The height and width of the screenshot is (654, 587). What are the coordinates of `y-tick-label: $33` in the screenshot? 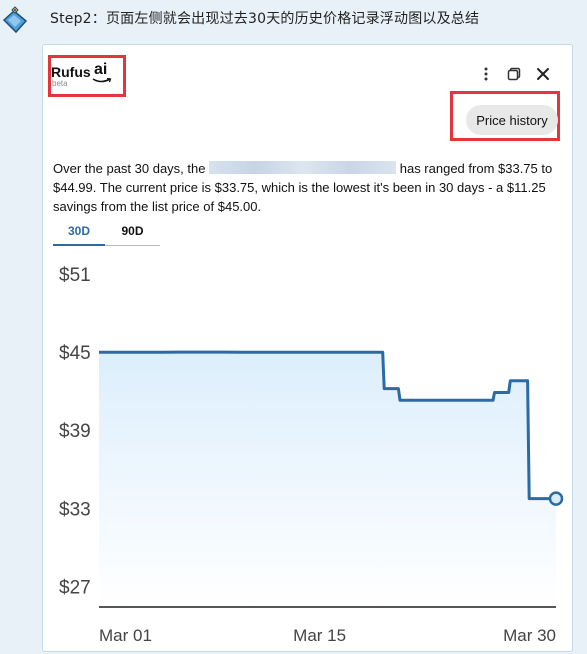 It's located at (75, 509).